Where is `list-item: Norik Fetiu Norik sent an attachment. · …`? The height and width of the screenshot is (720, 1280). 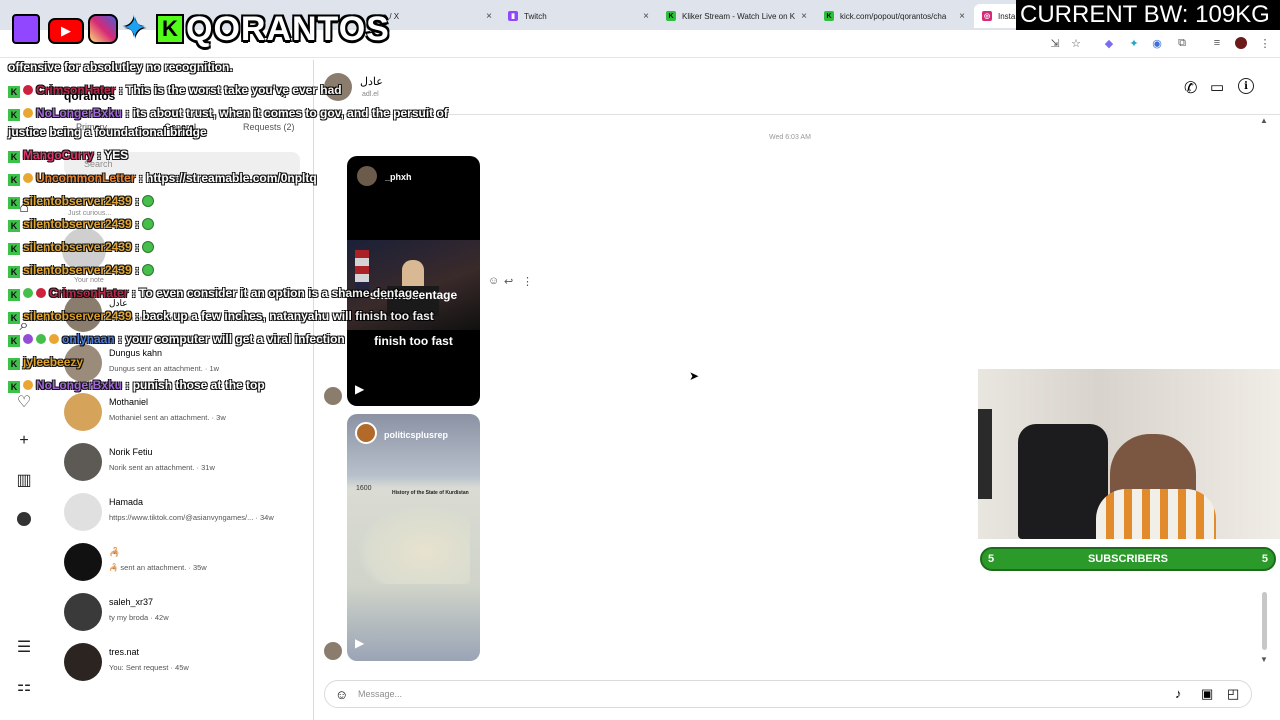 list-item: Norik Fetiu Norik sent an attachment. · … is located at coordinates (187, 467).